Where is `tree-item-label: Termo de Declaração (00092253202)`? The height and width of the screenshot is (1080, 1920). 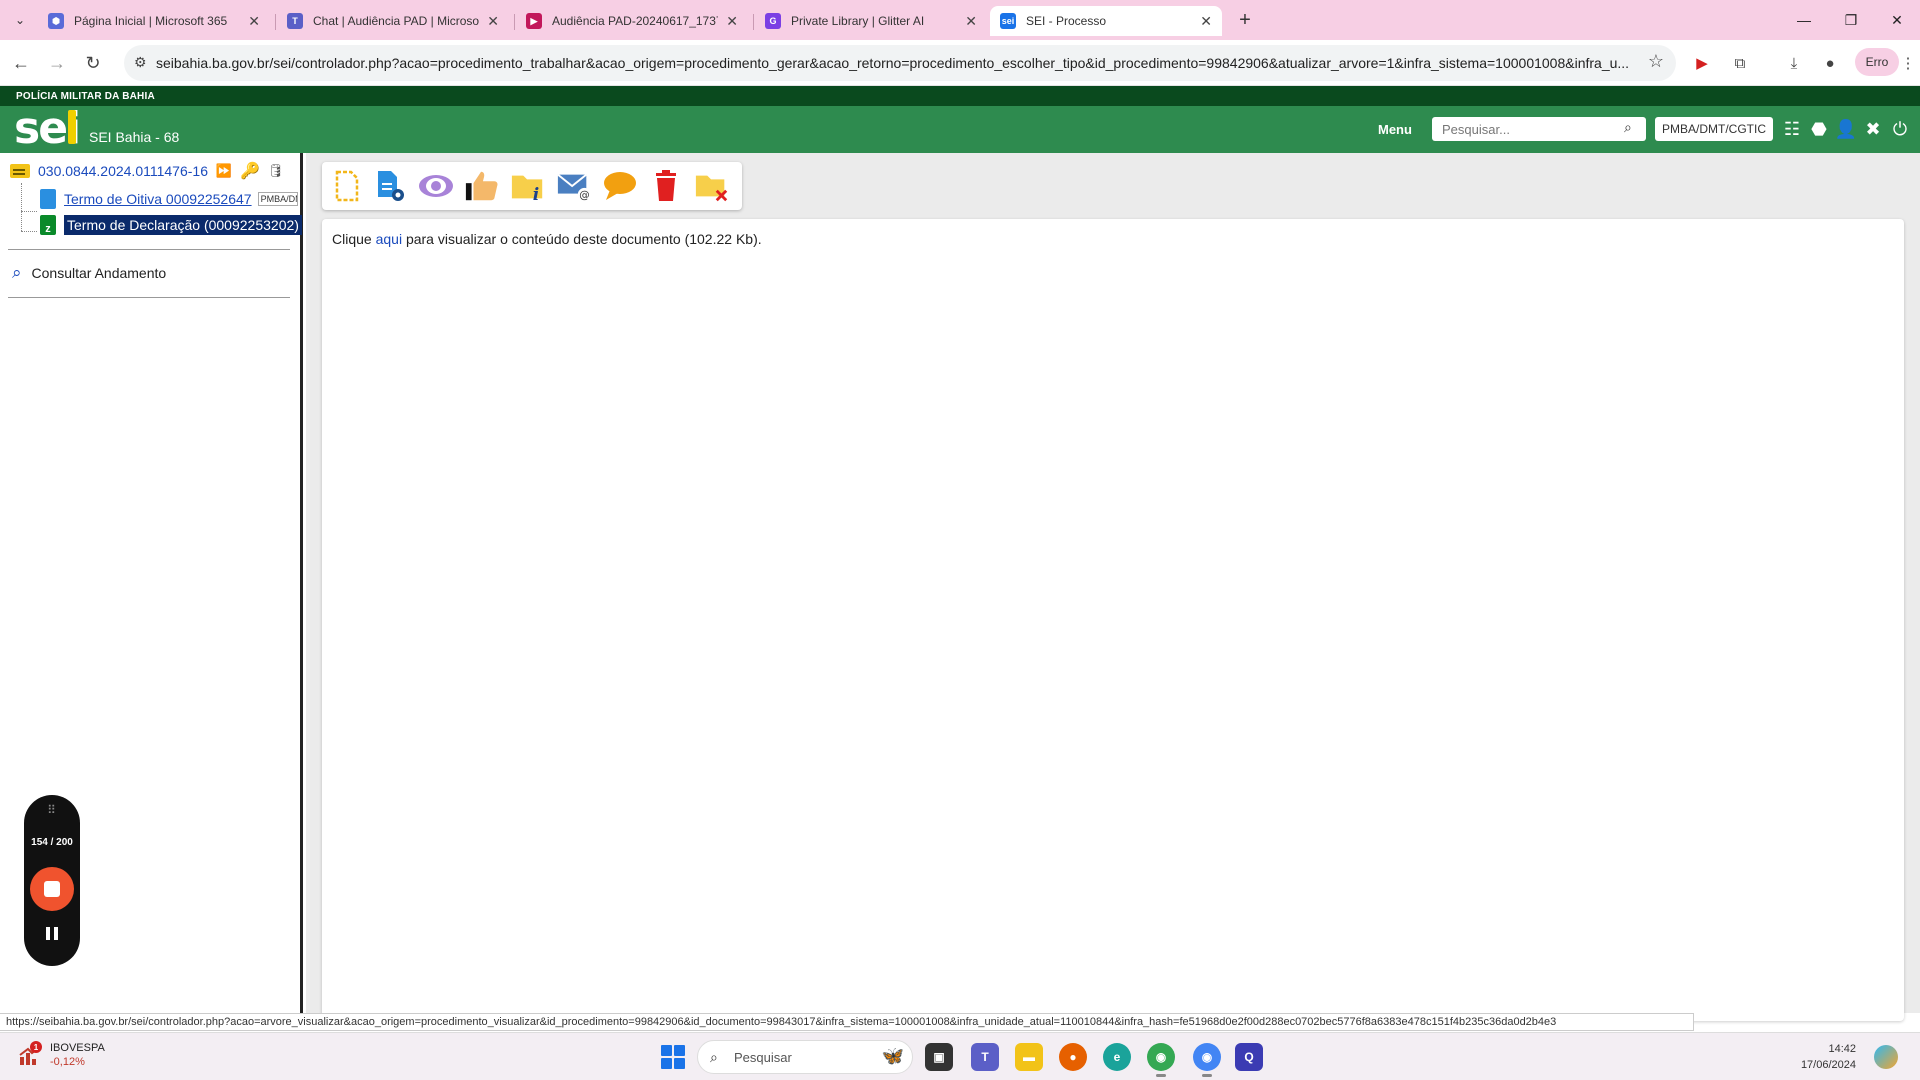
tree-item-label: Termo de Declaração (00092253202) is located at coordinates (183, 225).